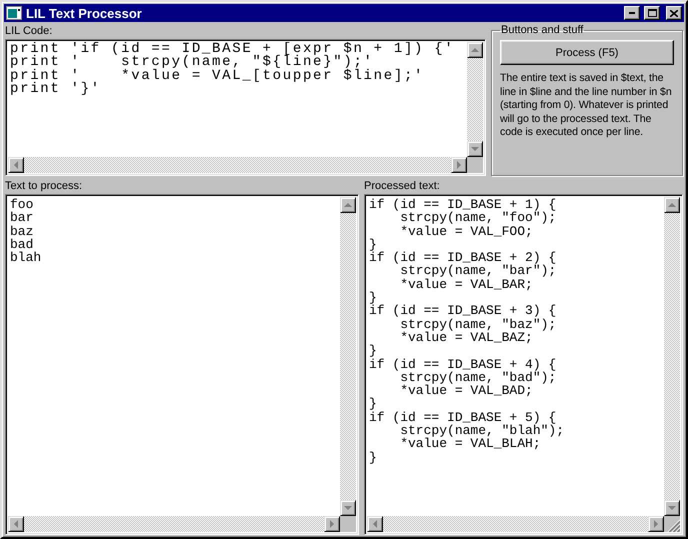 This screenshot has width=688, height=539. Describe the element at coordinates (192, 63) in the screenshot. I see `code-line: print ' strcpy(name, "${line}");'` at that location.